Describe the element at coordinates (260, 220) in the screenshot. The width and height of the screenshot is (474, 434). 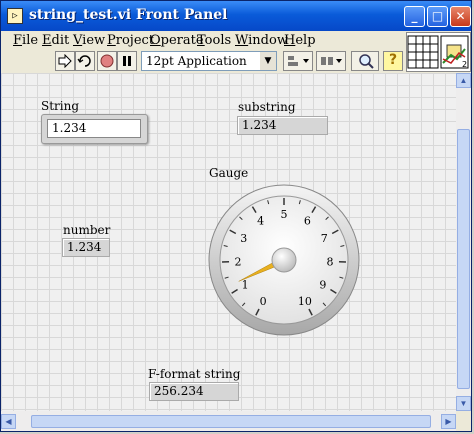
I see `gauge-tick-label: 4` at that location.